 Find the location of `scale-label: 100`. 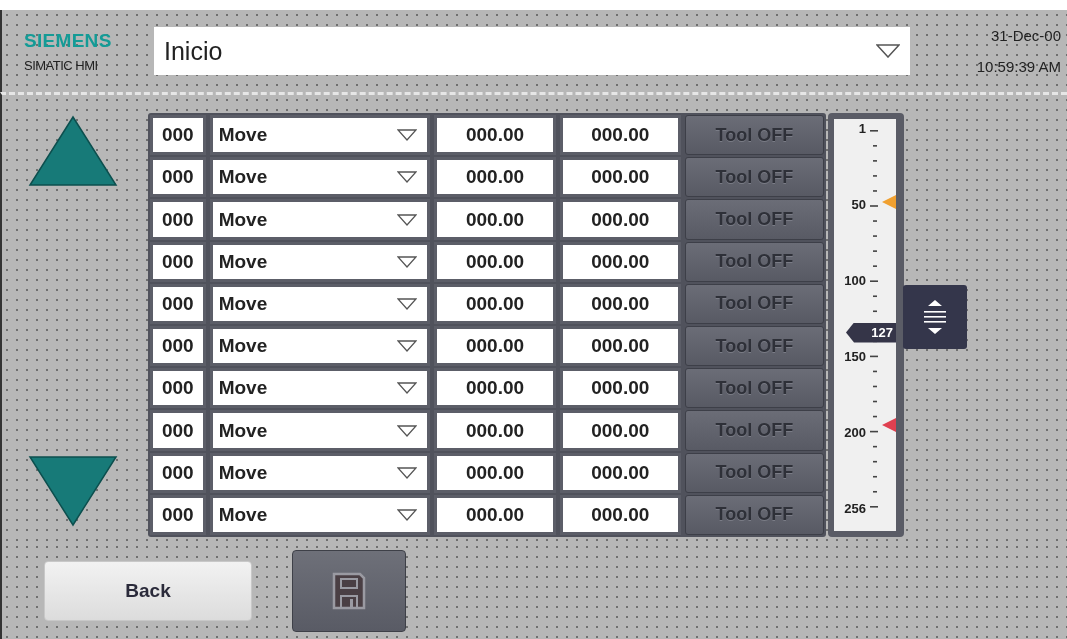

scale-label: 100 is located at coordinates (855, 281).